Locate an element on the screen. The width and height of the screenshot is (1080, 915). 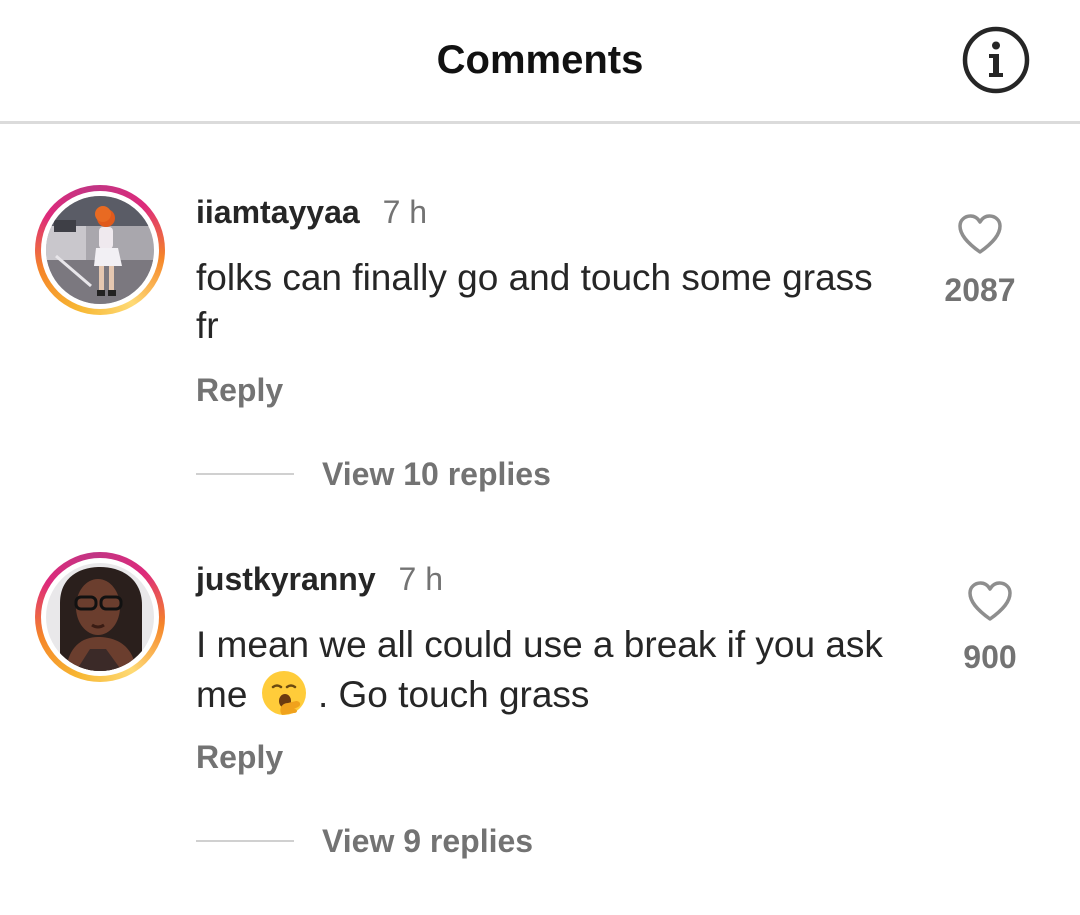
user-photo-portrait is located at coordinates (100, 617).